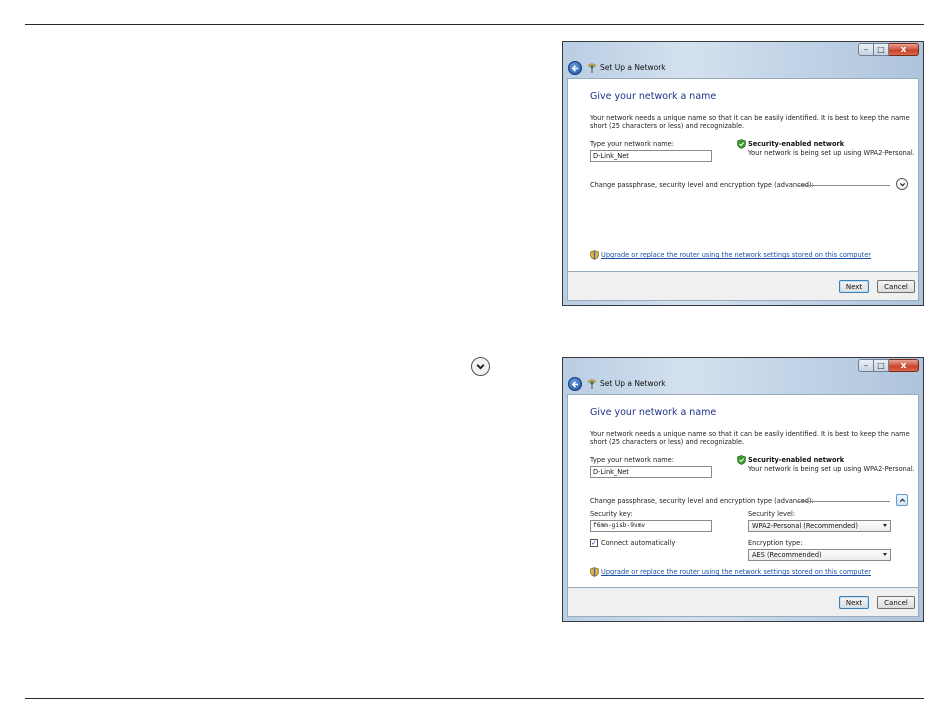 This screenshot has height=725, width=950. What do you see at coordinates (594, 543) in the screenshot?
I see `connect-automatically-checkbox: ✓` at bounding box center [594, 543].